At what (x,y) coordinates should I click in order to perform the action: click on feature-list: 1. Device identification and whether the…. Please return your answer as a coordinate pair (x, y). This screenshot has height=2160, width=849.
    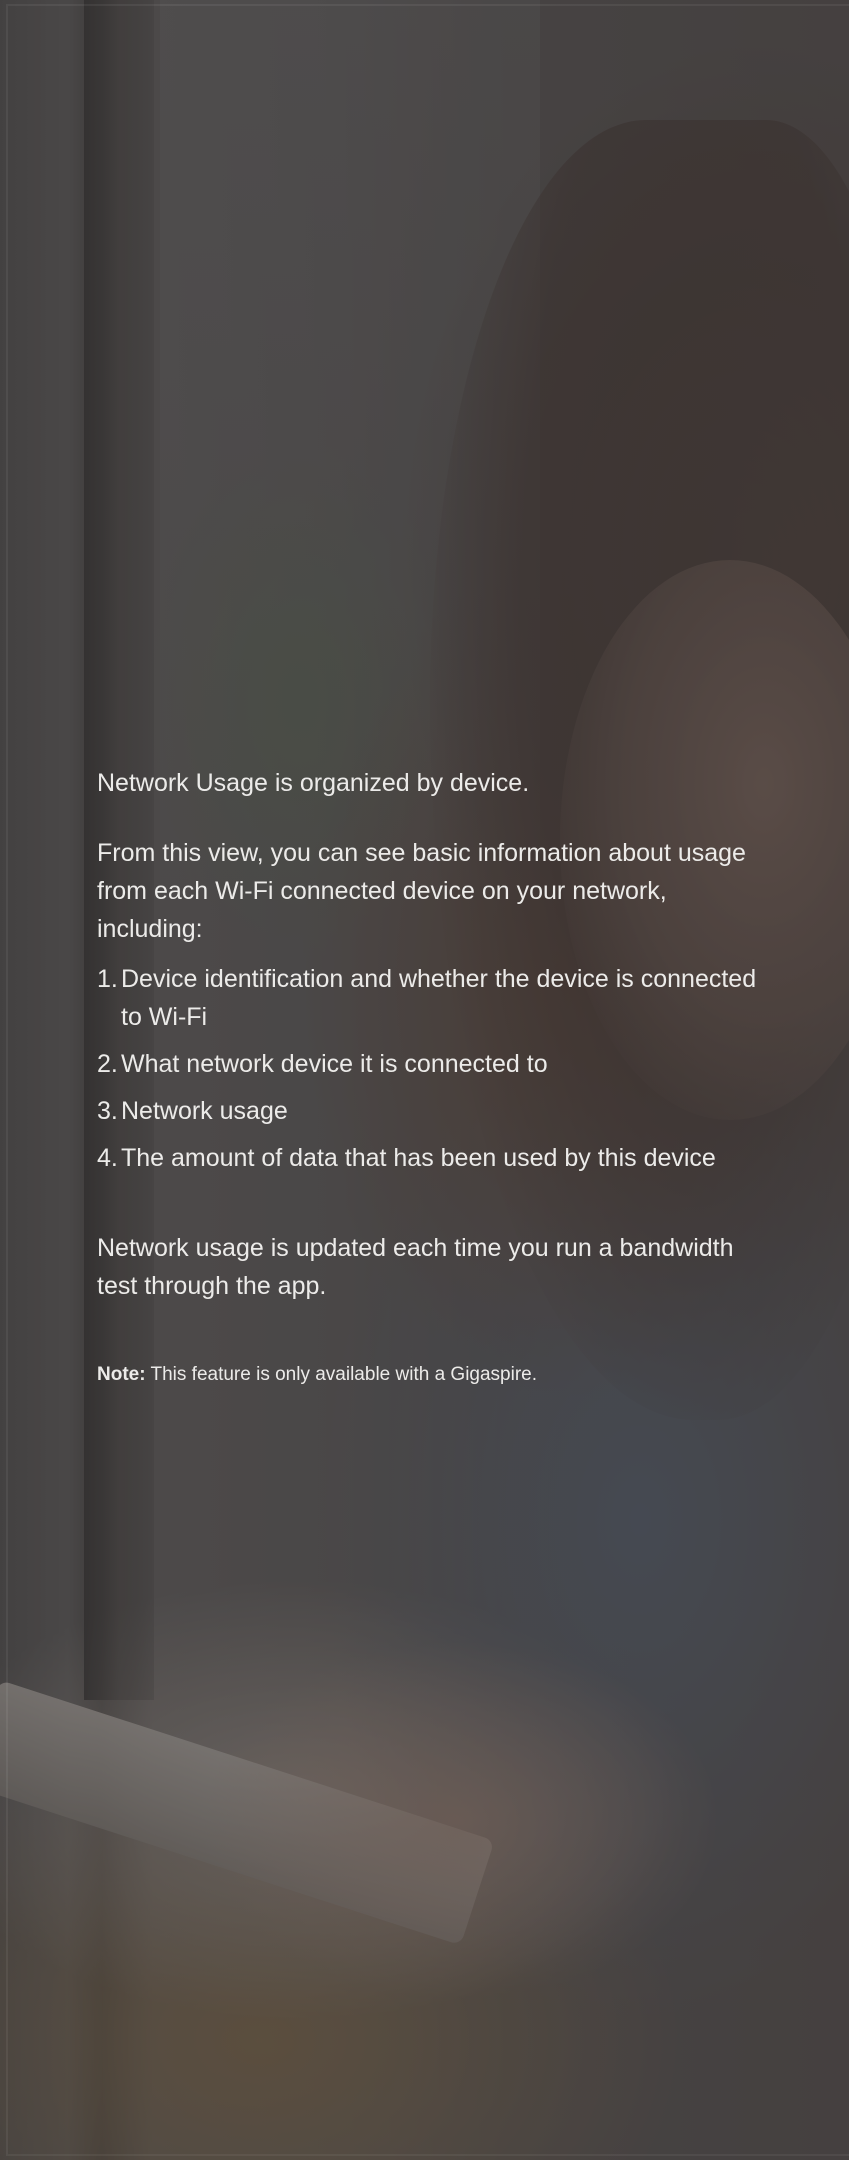
    Looking at the image, I should click on (427, 1068).